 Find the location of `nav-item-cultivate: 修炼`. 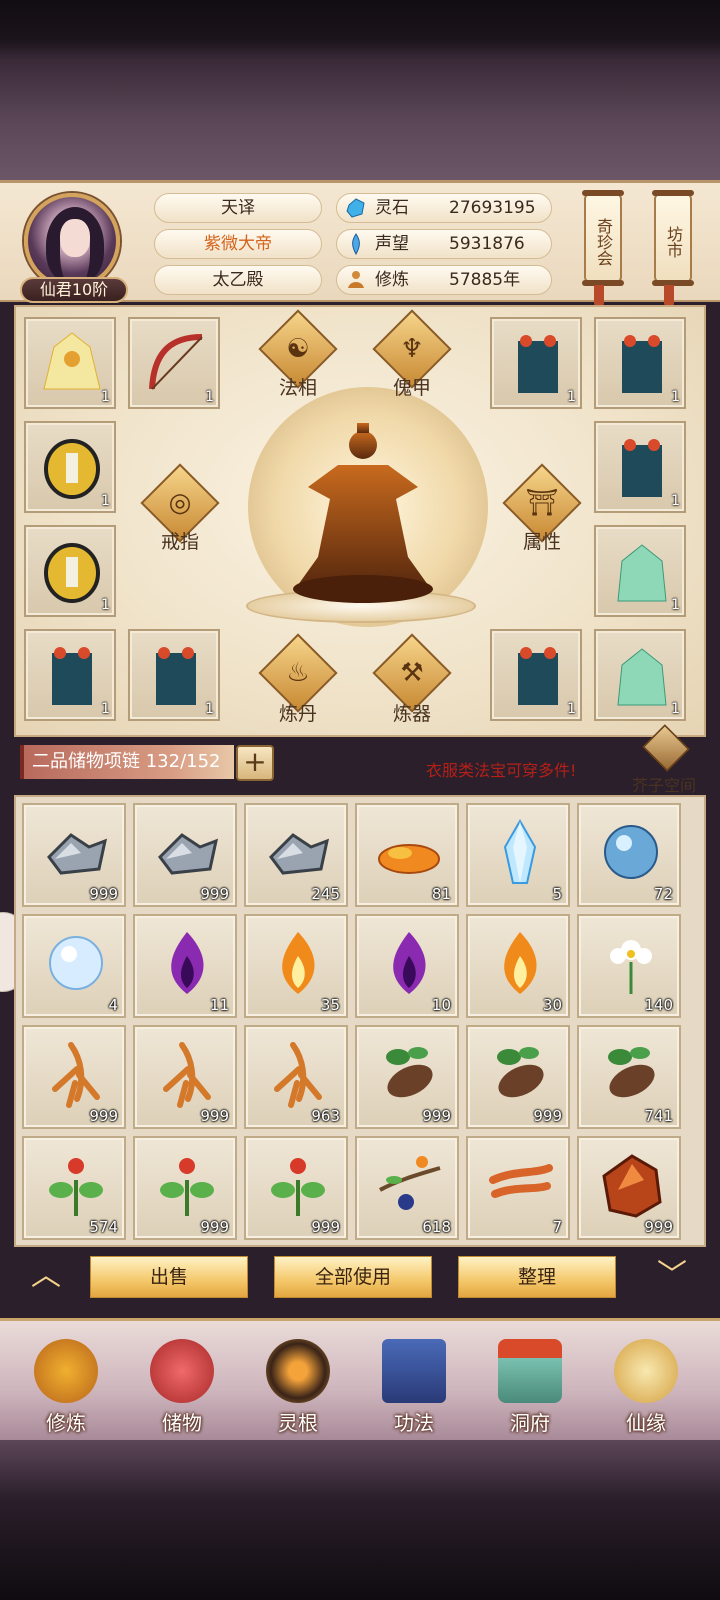

nav-item-cultivate: 修炼 is located at coordinates (66, 1386).